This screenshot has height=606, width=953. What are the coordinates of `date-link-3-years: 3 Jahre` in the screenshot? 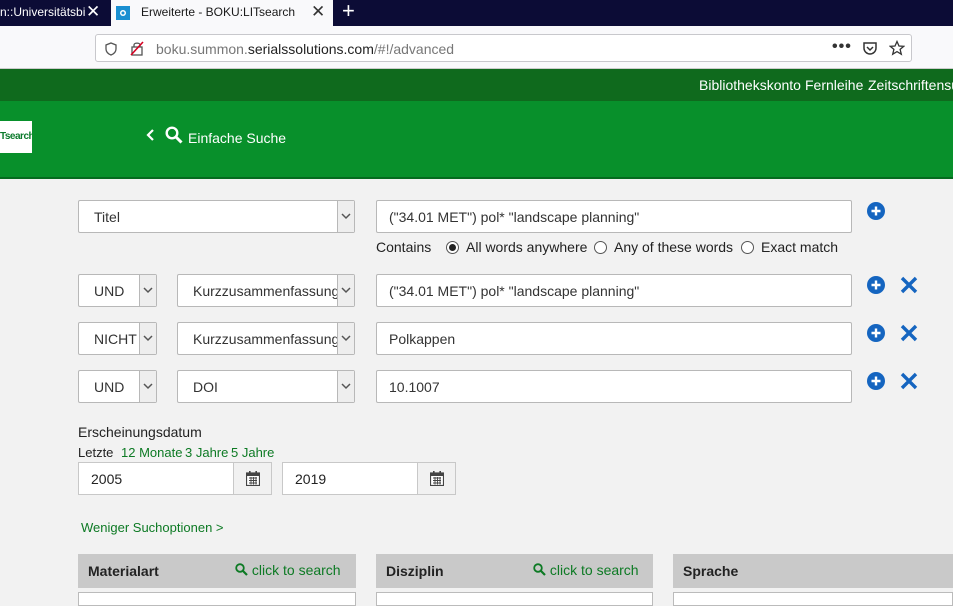 It's located at (206, 452).